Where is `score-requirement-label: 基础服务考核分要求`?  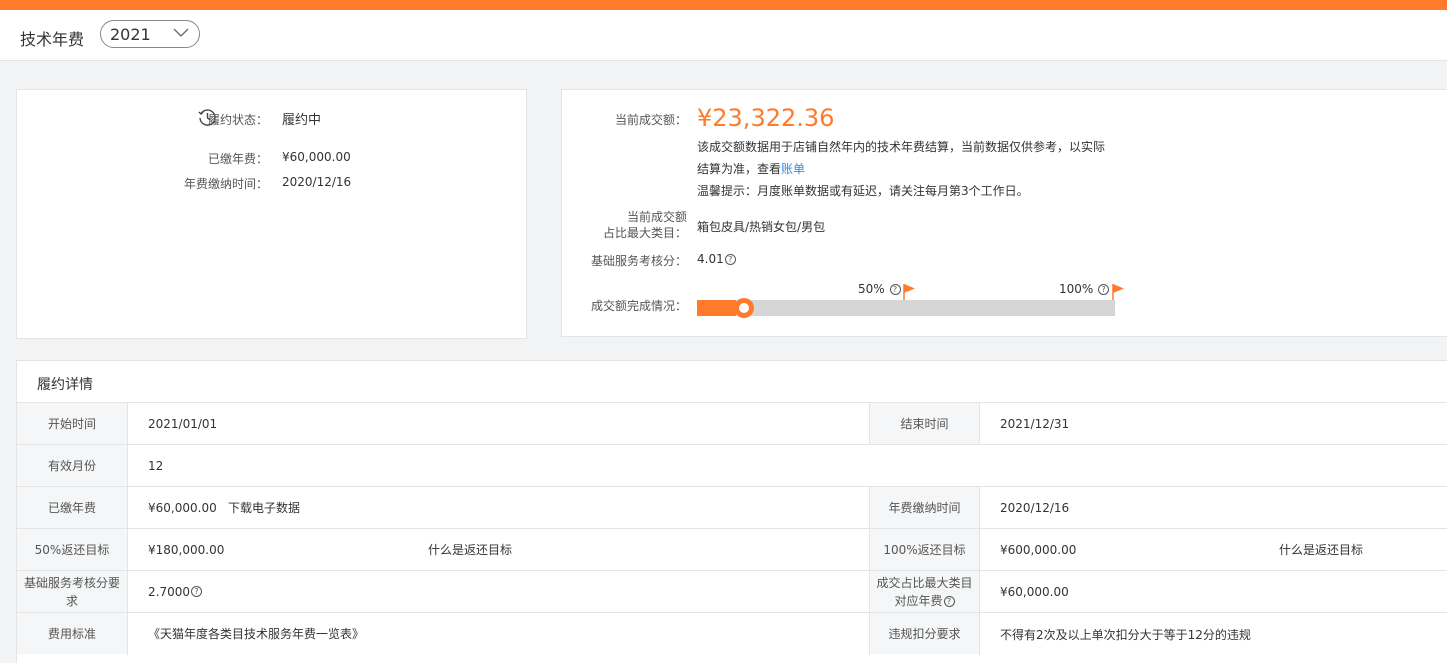
score-requirement-label: 基础服务考核分要求 is located at coordinates (72, 591).